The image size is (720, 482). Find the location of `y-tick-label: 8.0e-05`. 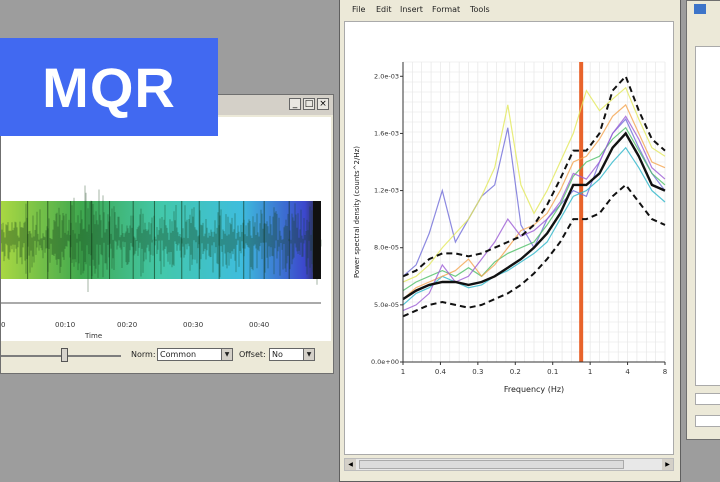

y-tick-label: 8.0e-05 is located at coordinates (386, 248).